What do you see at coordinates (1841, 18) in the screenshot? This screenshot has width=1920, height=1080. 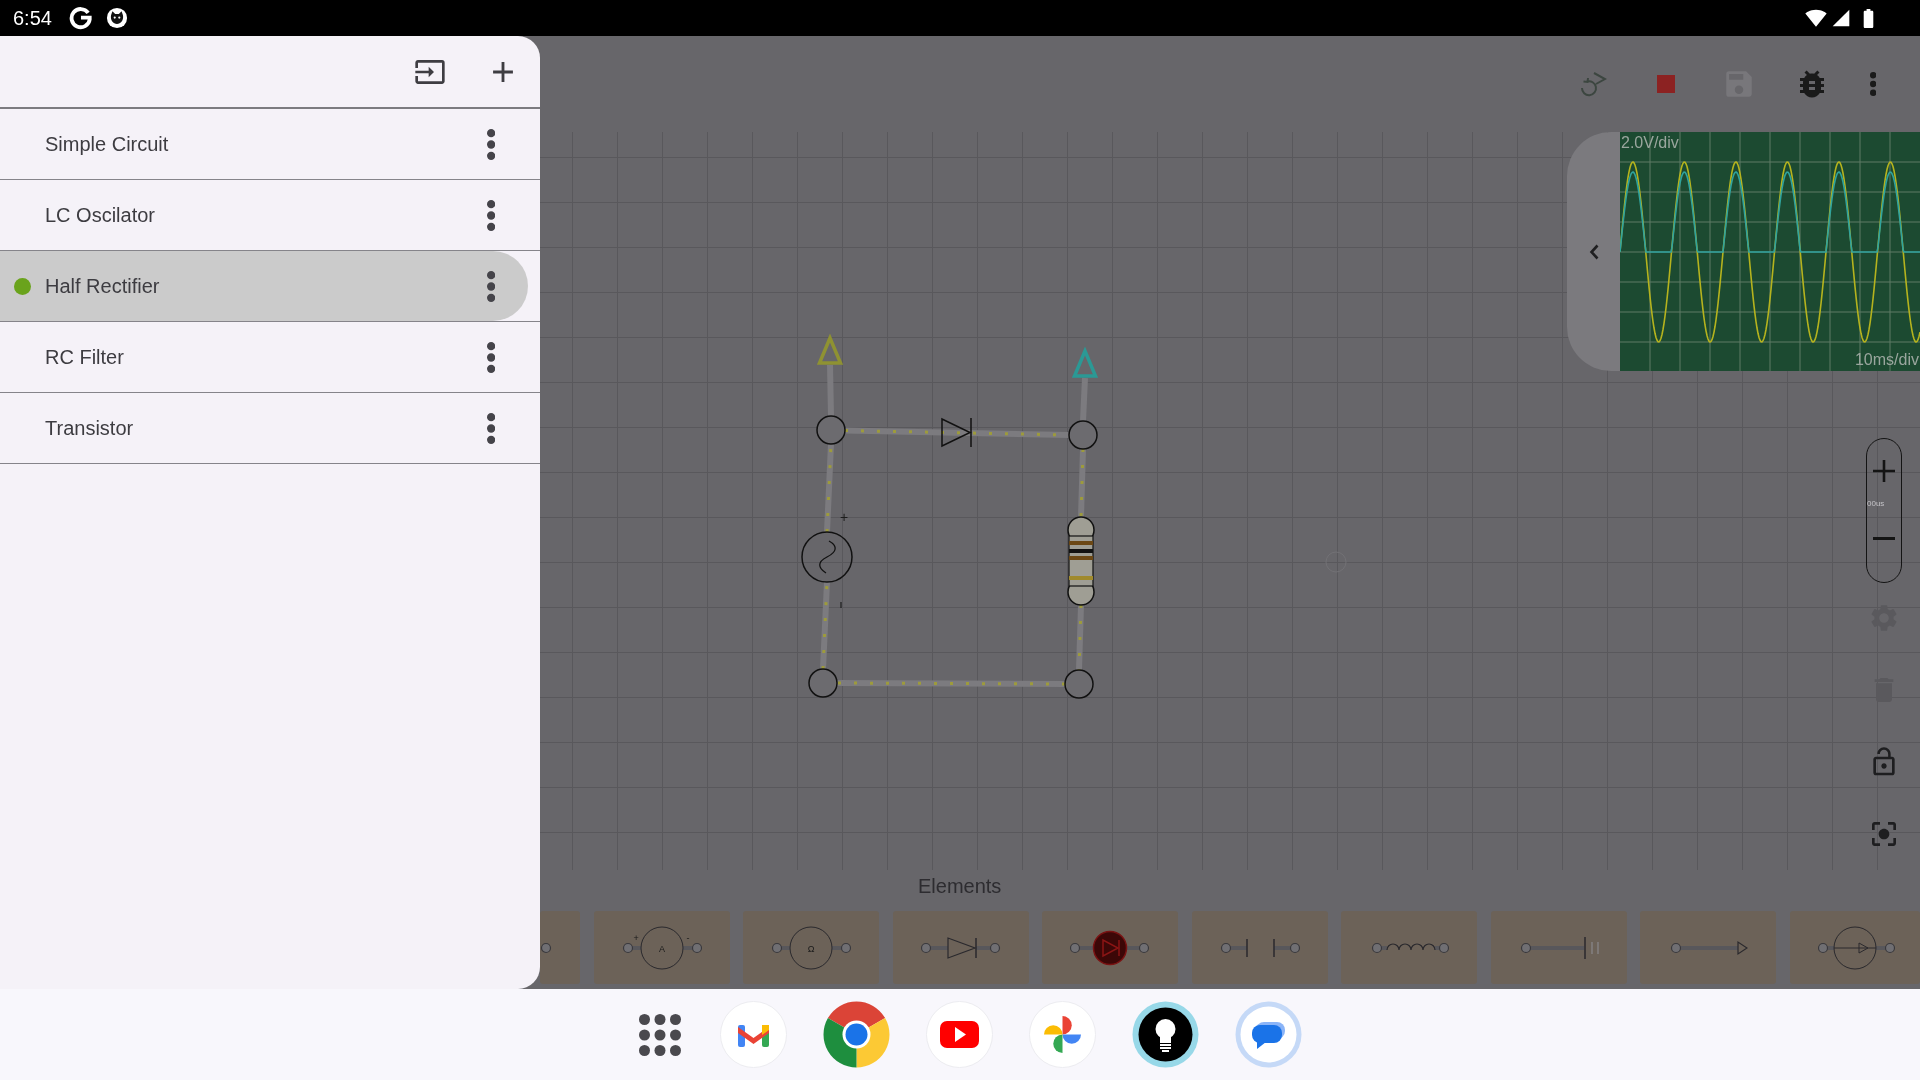 I see `signal-icon` at bounding box center [1841, 18].